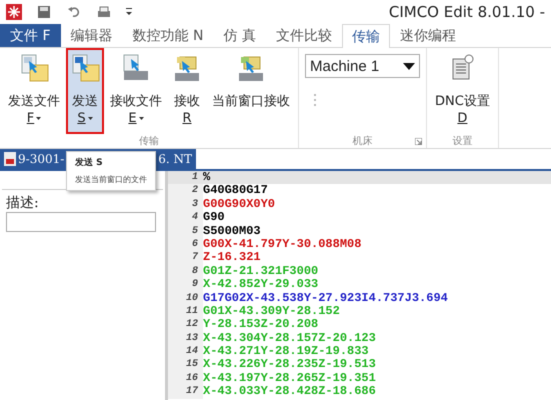 The width and height of the screenshot is (551, 400). What do you see at coordinates (428, 35) in the screenshot?
I see `ribbon-tab: 迷你编程` at bounding box center [428, 35].